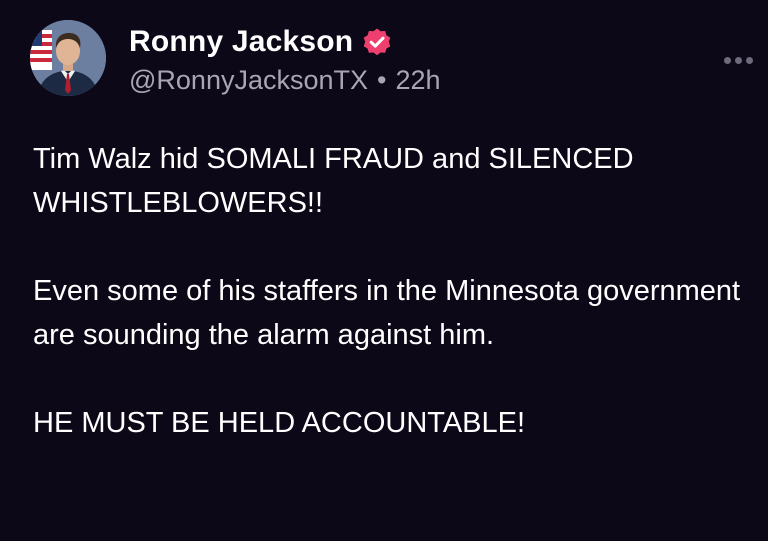 Image resolution: width=768 pixels, height=541 pixels. Describe the element at coordinates (417, 80) in the screenshot. I see `post-timestamp: 22h` at that location.